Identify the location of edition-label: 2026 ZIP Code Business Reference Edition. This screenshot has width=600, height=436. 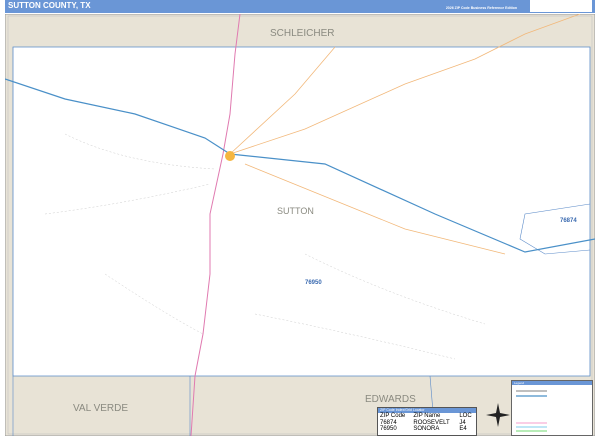
(481, 8).